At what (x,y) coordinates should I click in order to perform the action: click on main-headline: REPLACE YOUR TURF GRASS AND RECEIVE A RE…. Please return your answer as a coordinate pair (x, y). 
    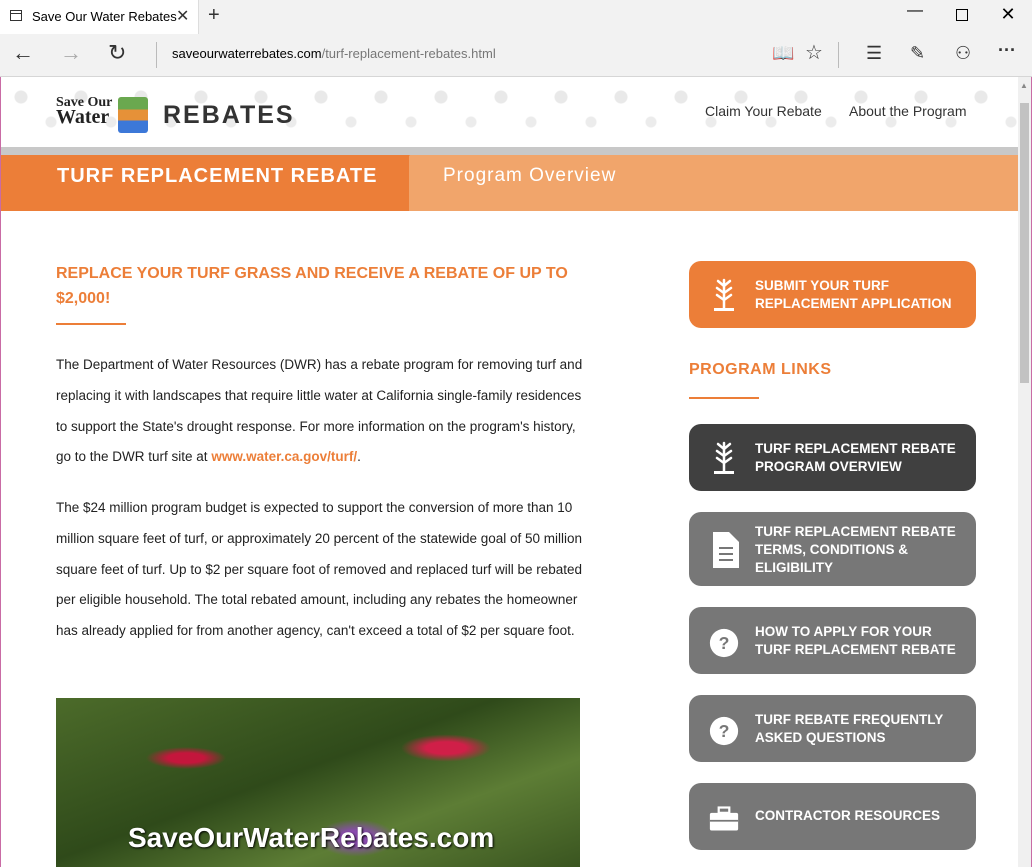
    Looking at the image, I should click on (312, 286).